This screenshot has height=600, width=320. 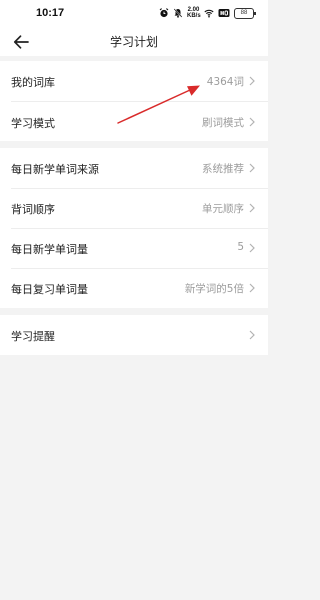 What do you see at coordinates (49, 289) in the screenshot?
I see `row-label: 每日复习单词量` at bounding box center [49, 289].